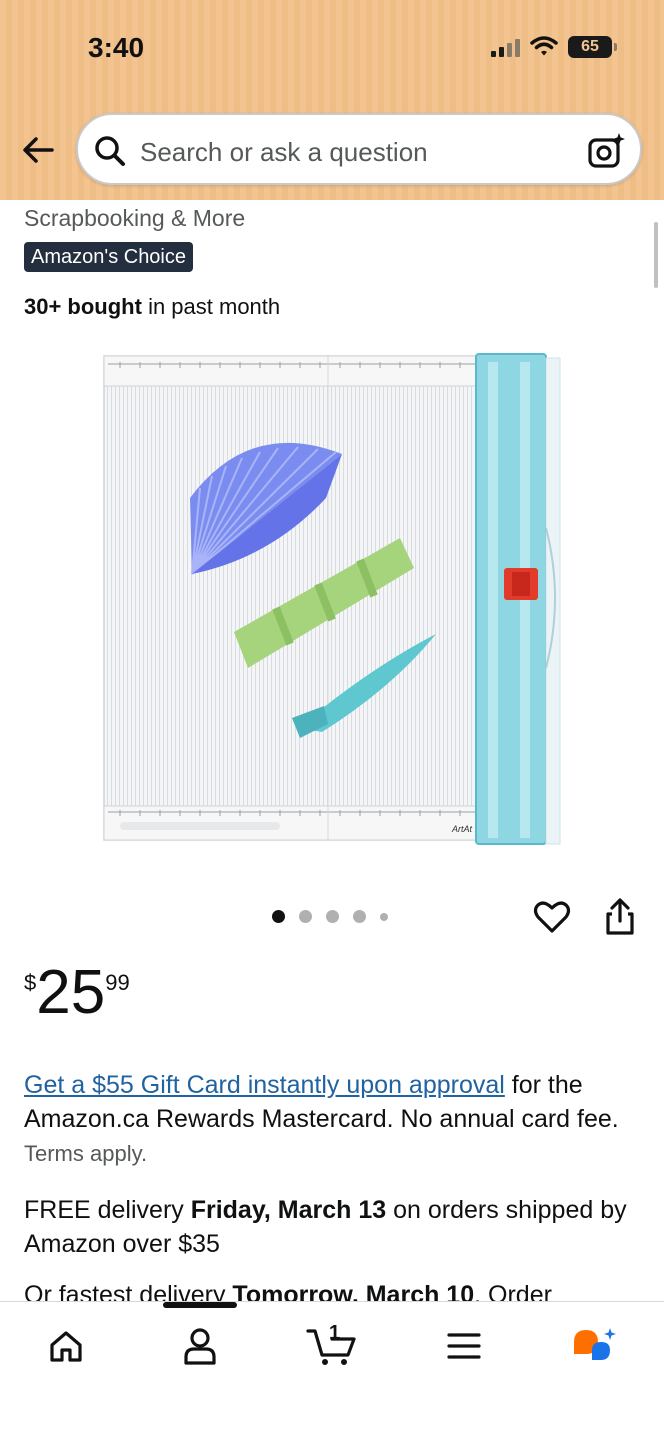  I want to click on image-carousel-dots, so click(330, 916).